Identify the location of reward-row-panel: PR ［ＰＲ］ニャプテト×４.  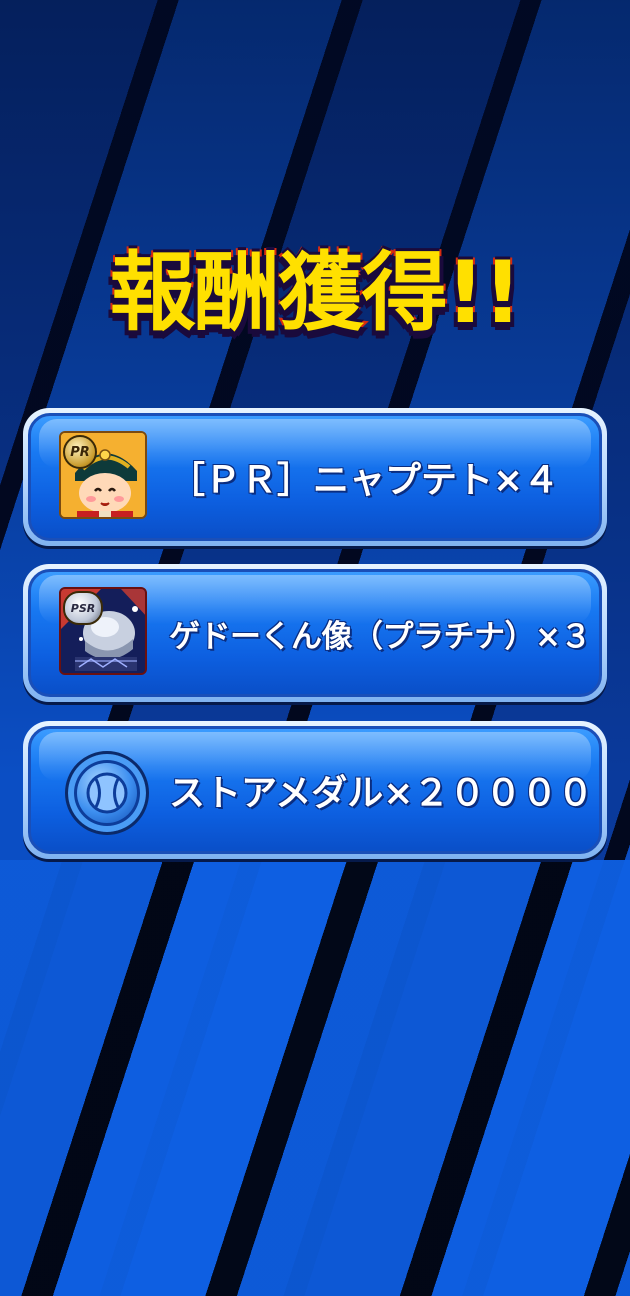
(315, 477).